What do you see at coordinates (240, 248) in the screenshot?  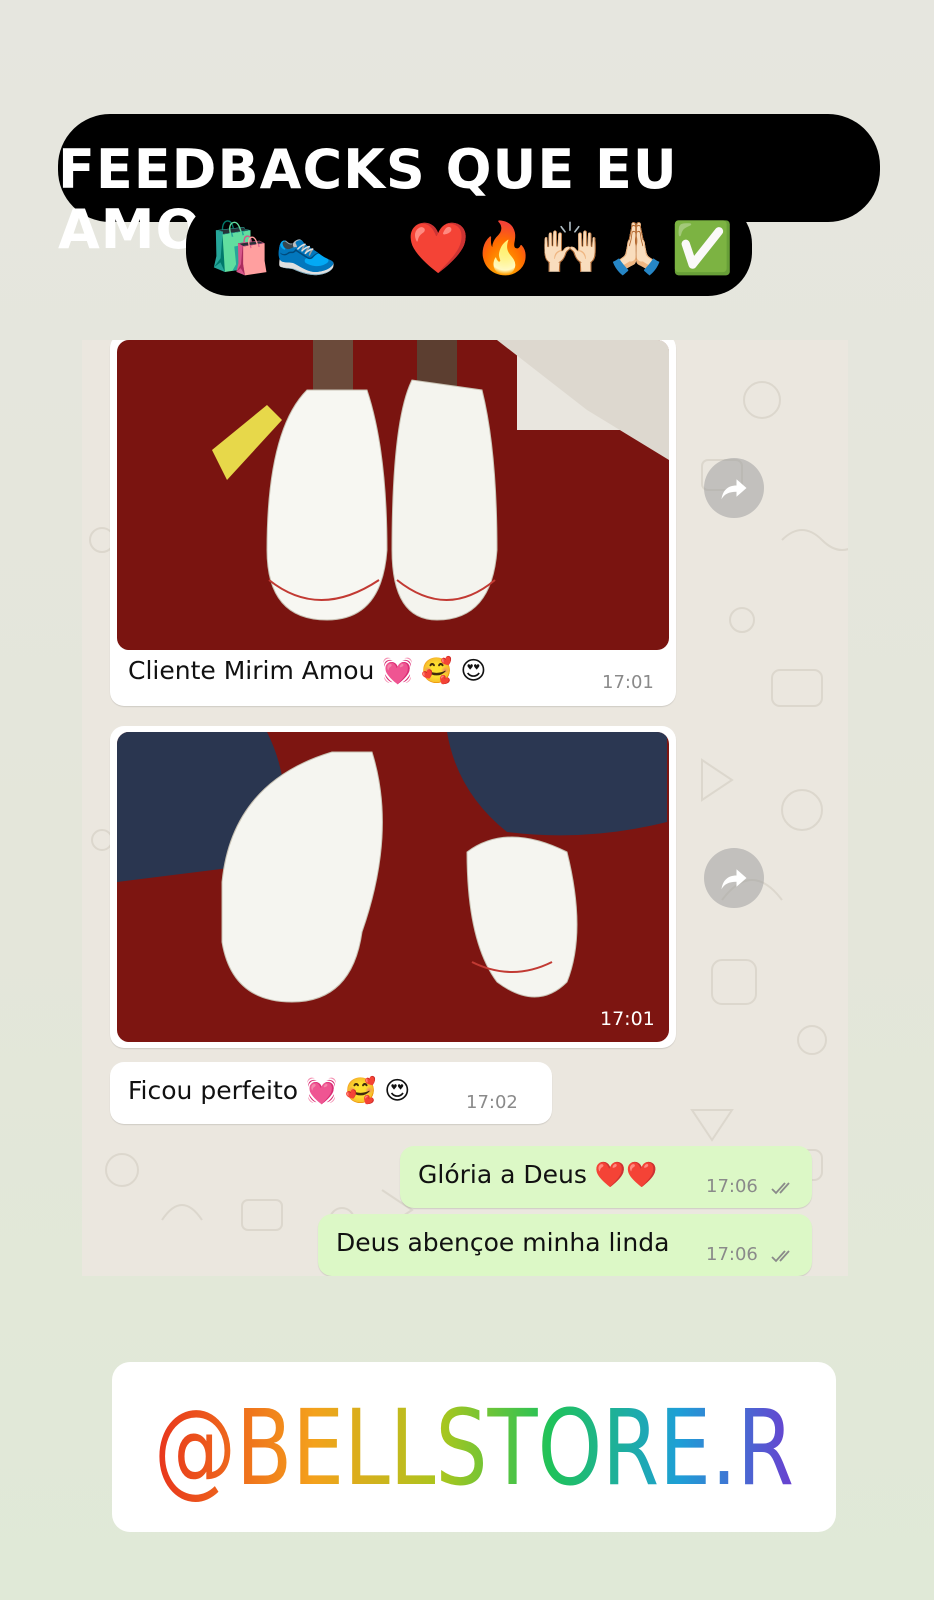 I see `shopping-bags-emoji: 🛍️` at bounding box center [240, 248].